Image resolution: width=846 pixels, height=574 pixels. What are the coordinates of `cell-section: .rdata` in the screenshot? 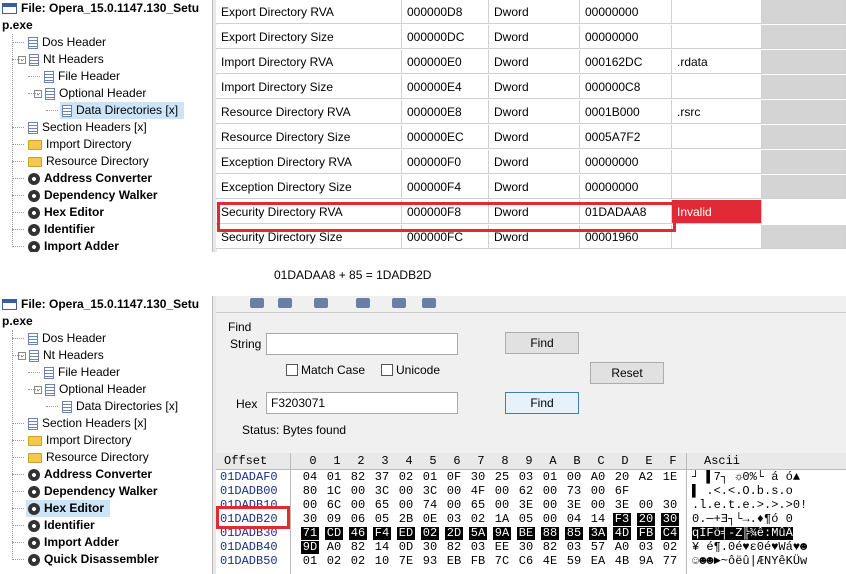 It's located at (717, 62).